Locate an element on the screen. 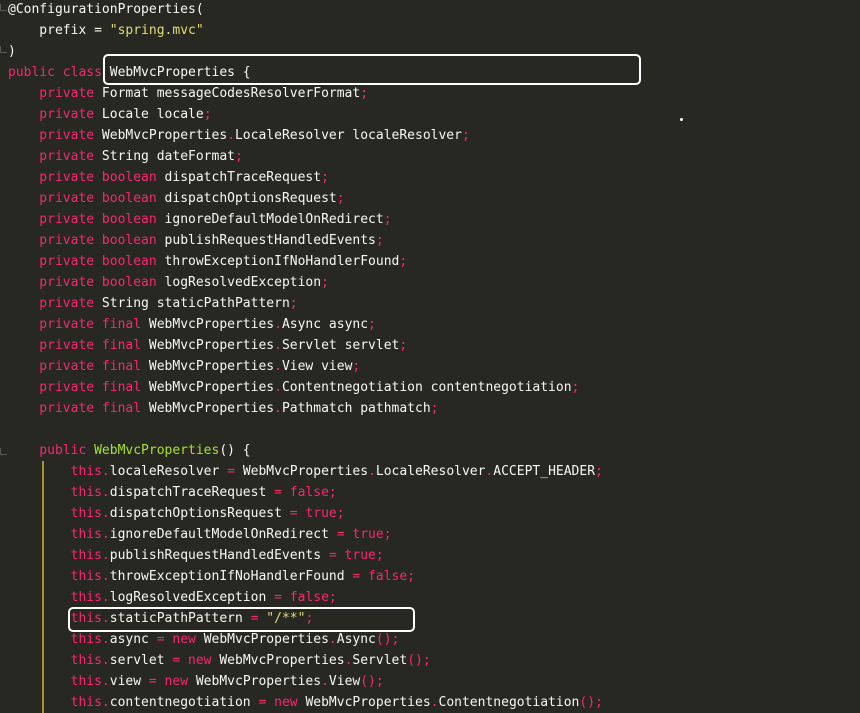 The width and height of the screenshot is (860, 713). code-line: private boolean dispatchOptionsRequest; is located at coordinates (176, 198).